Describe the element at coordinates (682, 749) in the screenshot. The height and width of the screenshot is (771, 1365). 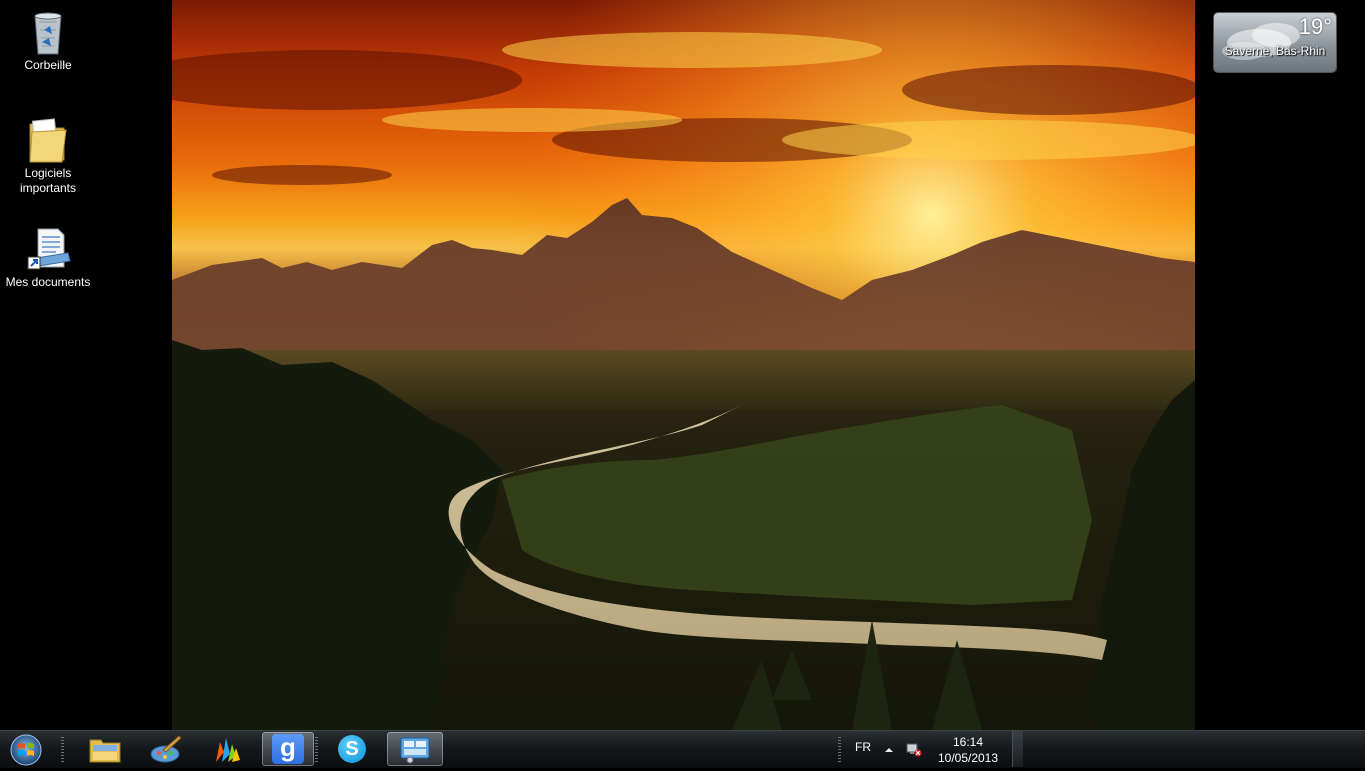
I see `taskbar: g S FR 16:14 10/05/2013` at that location.